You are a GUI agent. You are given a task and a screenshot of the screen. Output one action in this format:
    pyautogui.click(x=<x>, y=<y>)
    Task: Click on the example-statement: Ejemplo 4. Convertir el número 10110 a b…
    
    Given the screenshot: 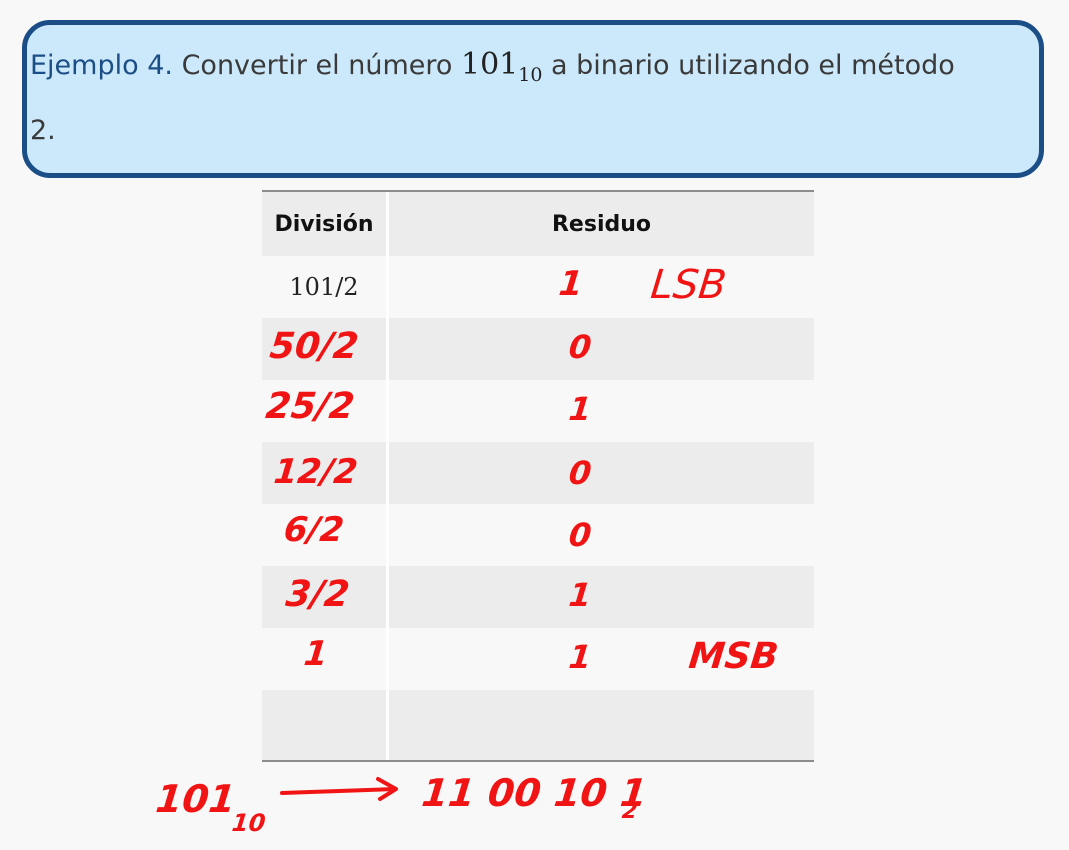 What is the action you would take?
    pyautogui.click(x=515, y=97)
    